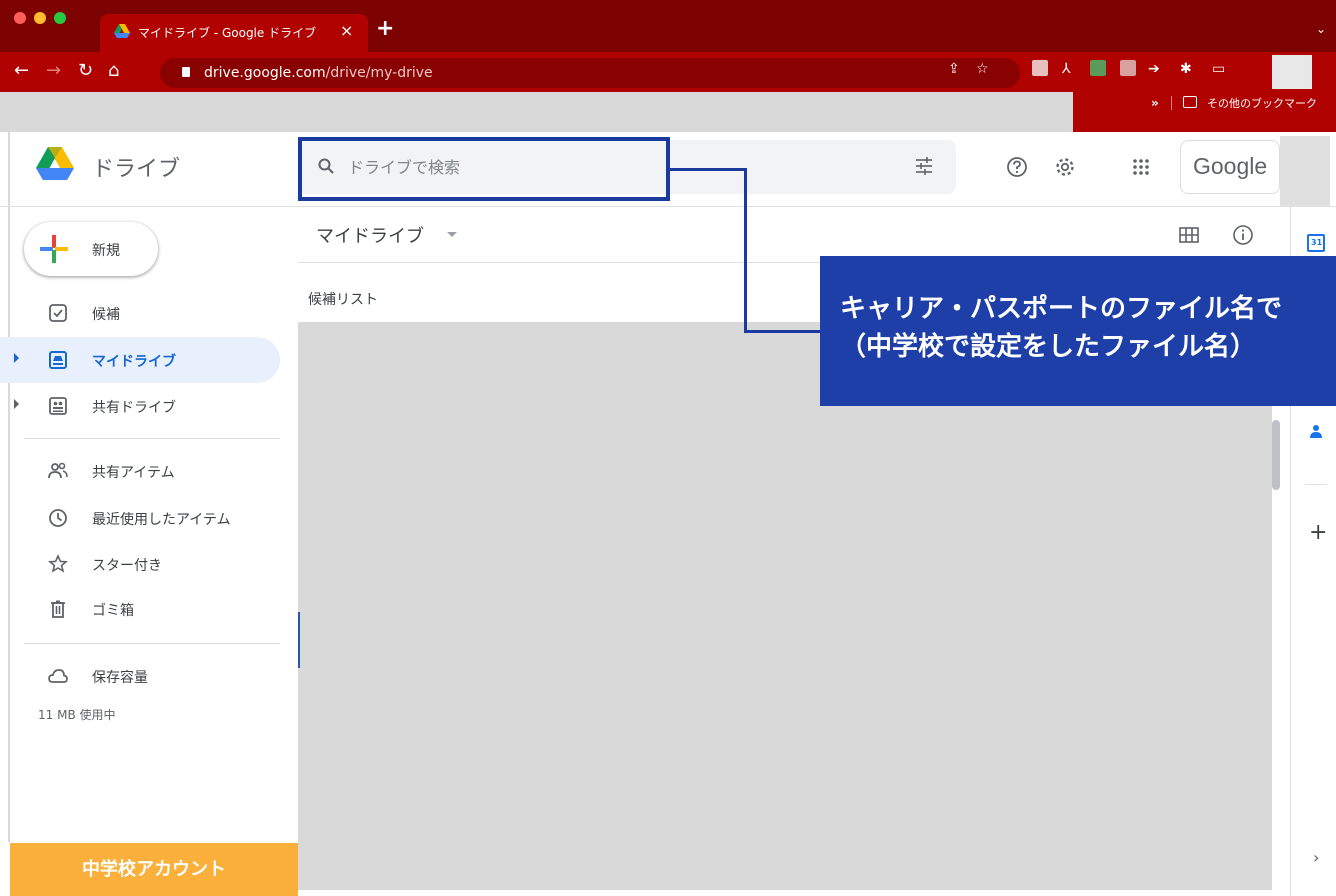 This screenshot has width=1336, height=896. What do you see at coordinates (186, 72) in the screenshot?
I see `lock-icon` at bounding box center [186, 72].